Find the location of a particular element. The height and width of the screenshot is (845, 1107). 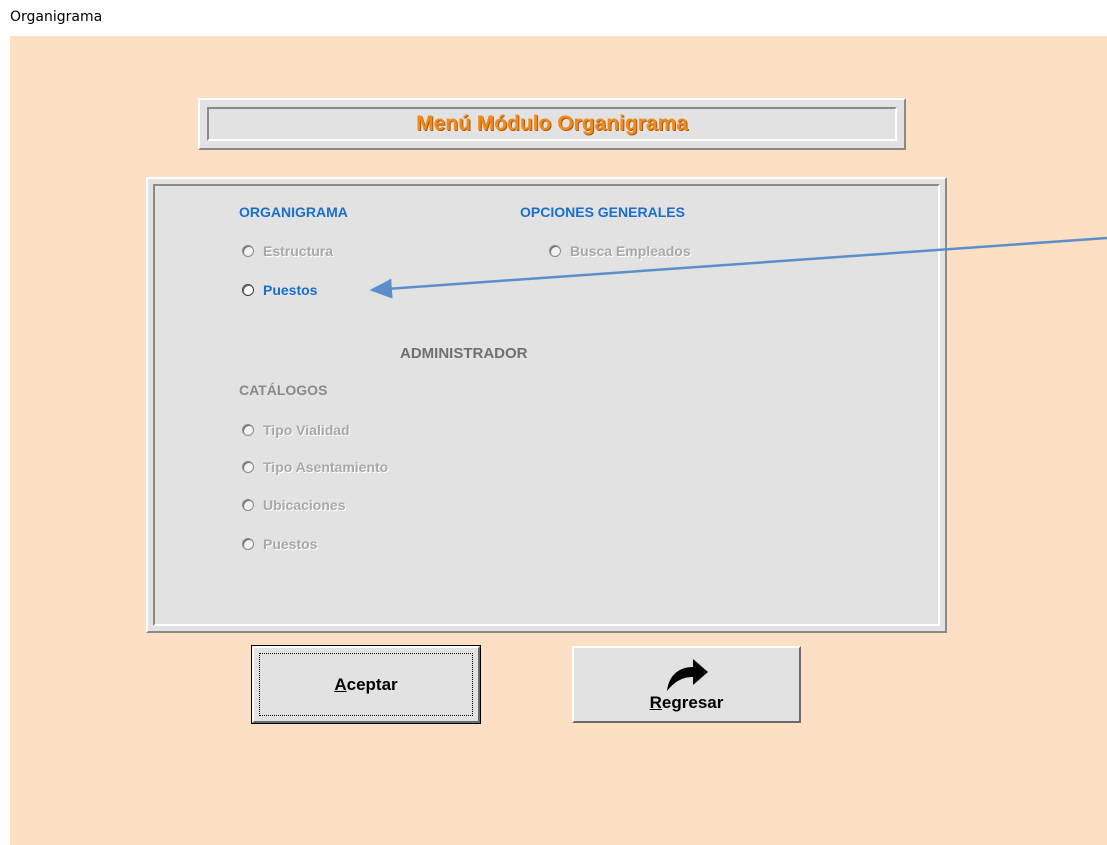

radio-estructura: Estructura is located at coordinates (287, 251).